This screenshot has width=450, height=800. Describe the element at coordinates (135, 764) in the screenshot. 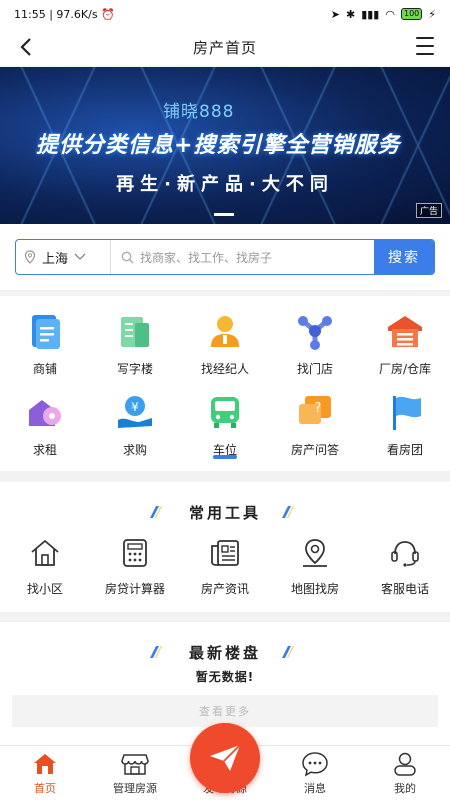

I see `storefront-icon` at that location.